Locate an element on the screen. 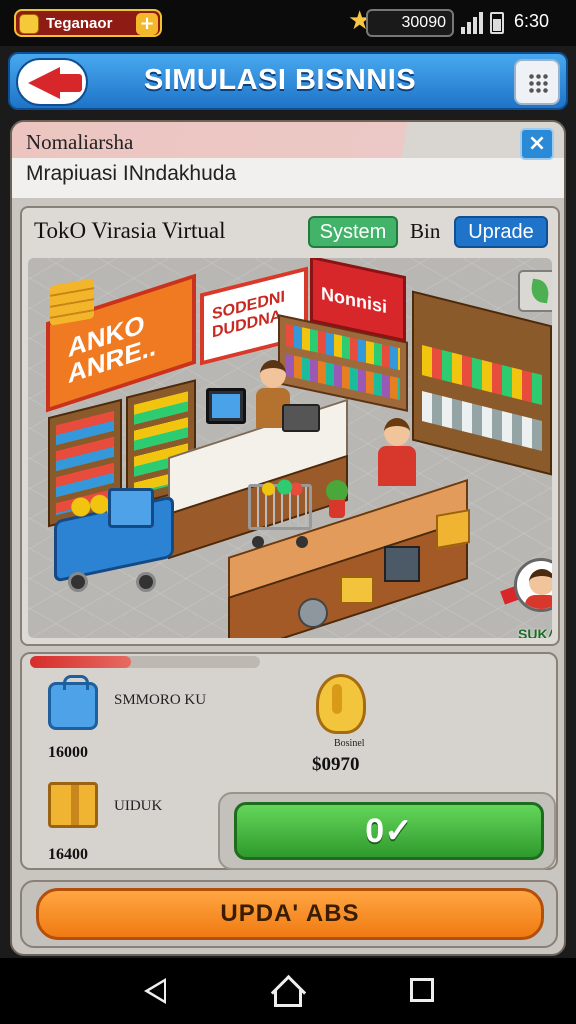  navigation-bar is located at coordinates (288, 991).